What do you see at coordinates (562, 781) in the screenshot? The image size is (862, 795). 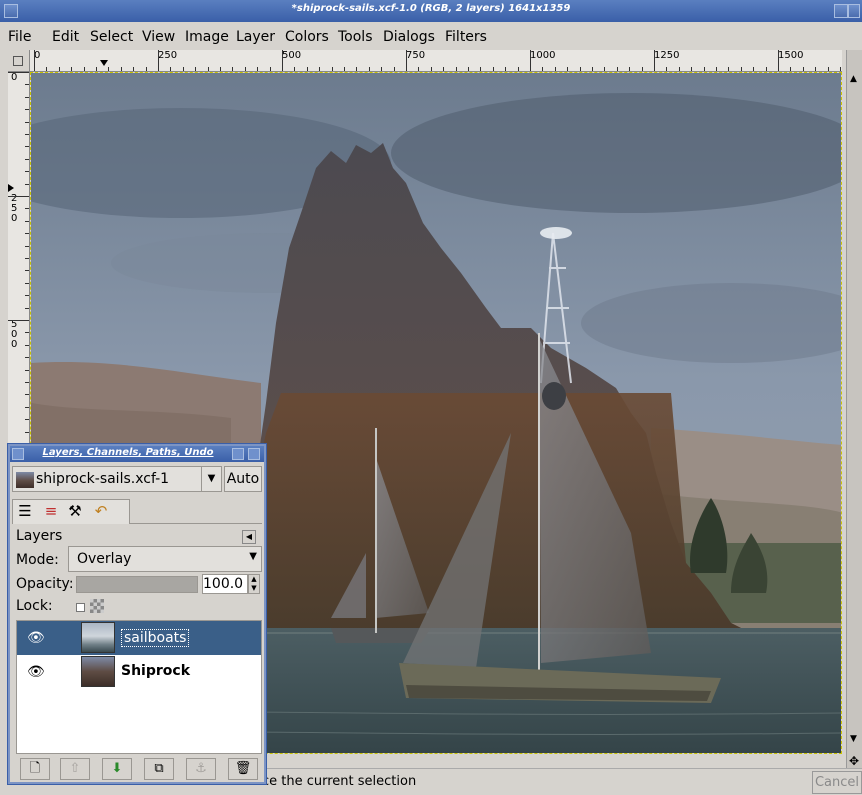 I see `status-bar: ce the current selection Cancel` at bounding box center [562, 781].